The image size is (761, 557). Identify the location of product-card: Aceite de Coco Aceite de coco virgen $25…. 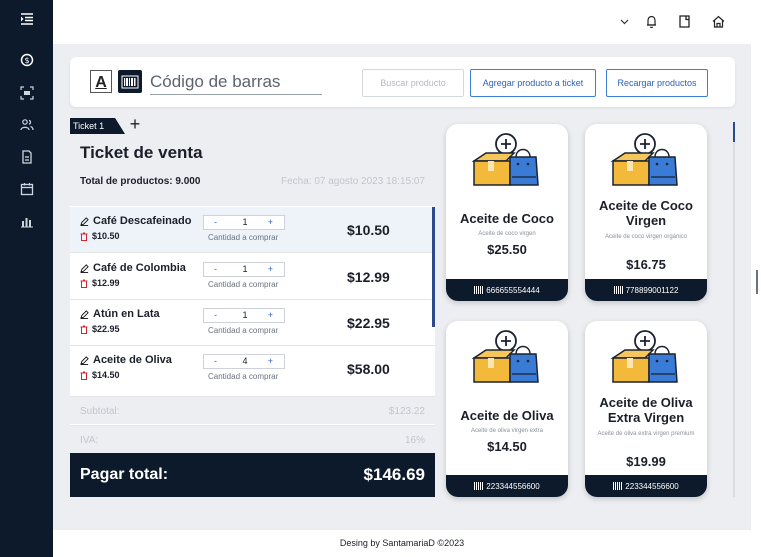
(507, 212).